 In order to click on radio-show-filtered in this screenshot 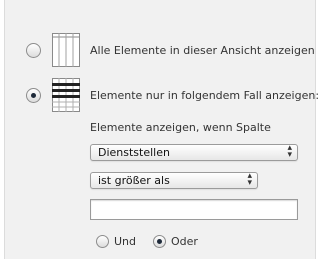, I will do `click(33, 95)`.